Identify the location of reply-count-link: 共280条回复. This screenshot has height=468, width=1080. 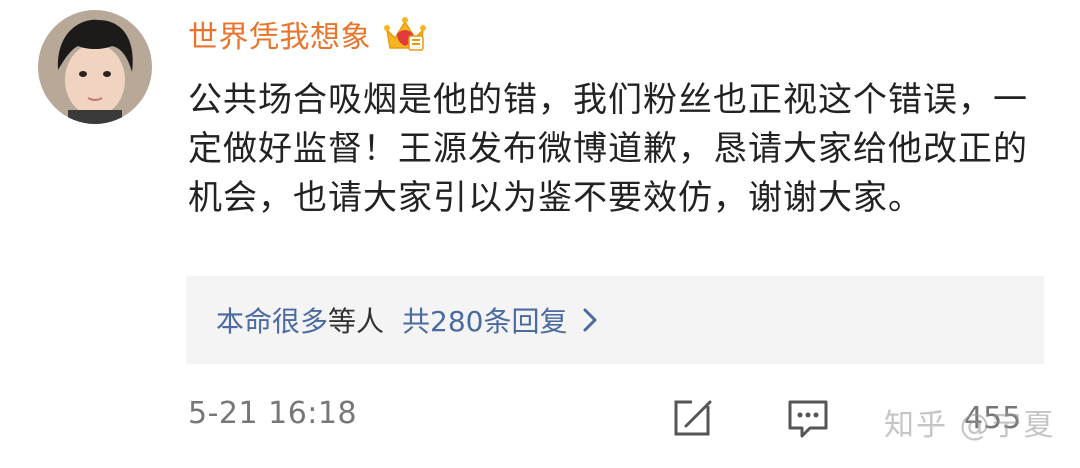
(484, 320).